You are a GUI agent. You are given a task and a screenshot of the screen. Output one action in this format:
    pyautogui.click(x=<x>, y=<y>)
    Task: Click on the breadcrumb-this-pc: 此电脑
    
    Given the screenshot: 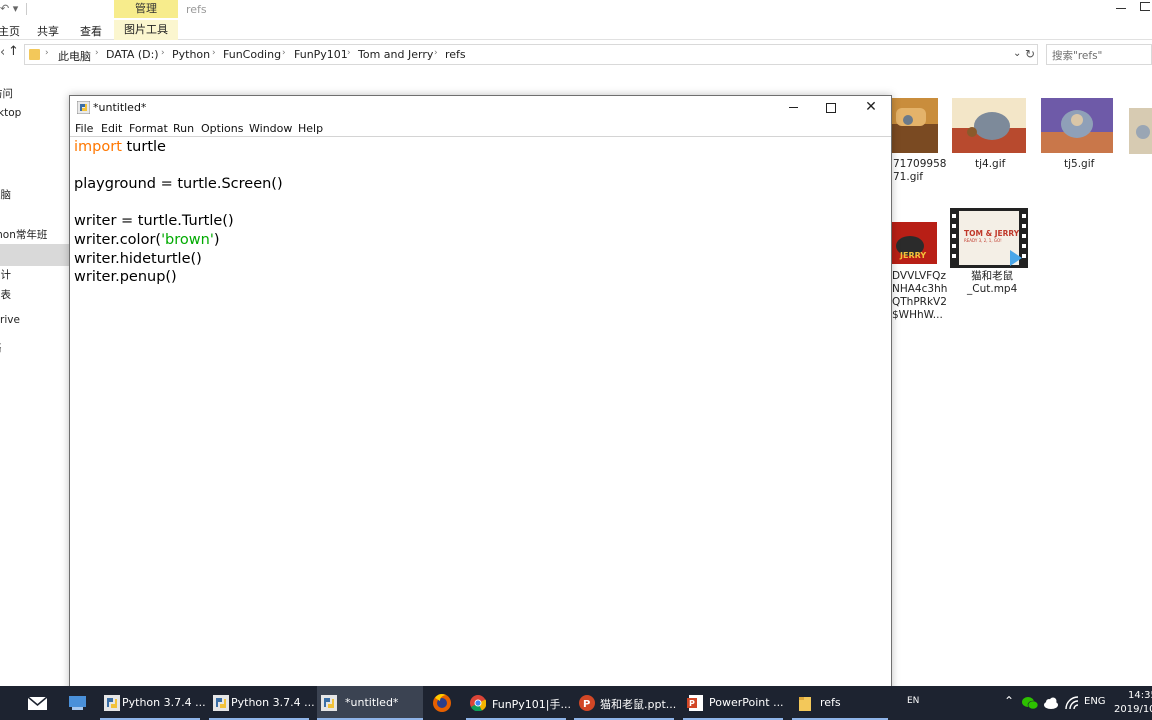 What is the action you would take?
    pyautogui.click(x=74, y=56)
    